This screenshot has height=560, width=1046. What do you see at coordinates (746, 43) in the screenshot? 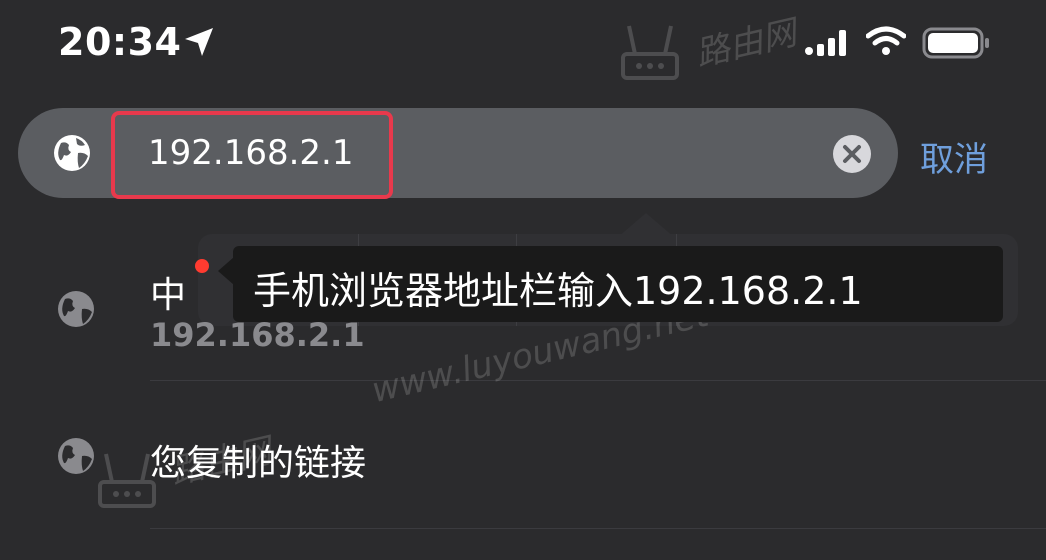
I see `watermark-brand: 路由网` at bounding box center [746, 43].